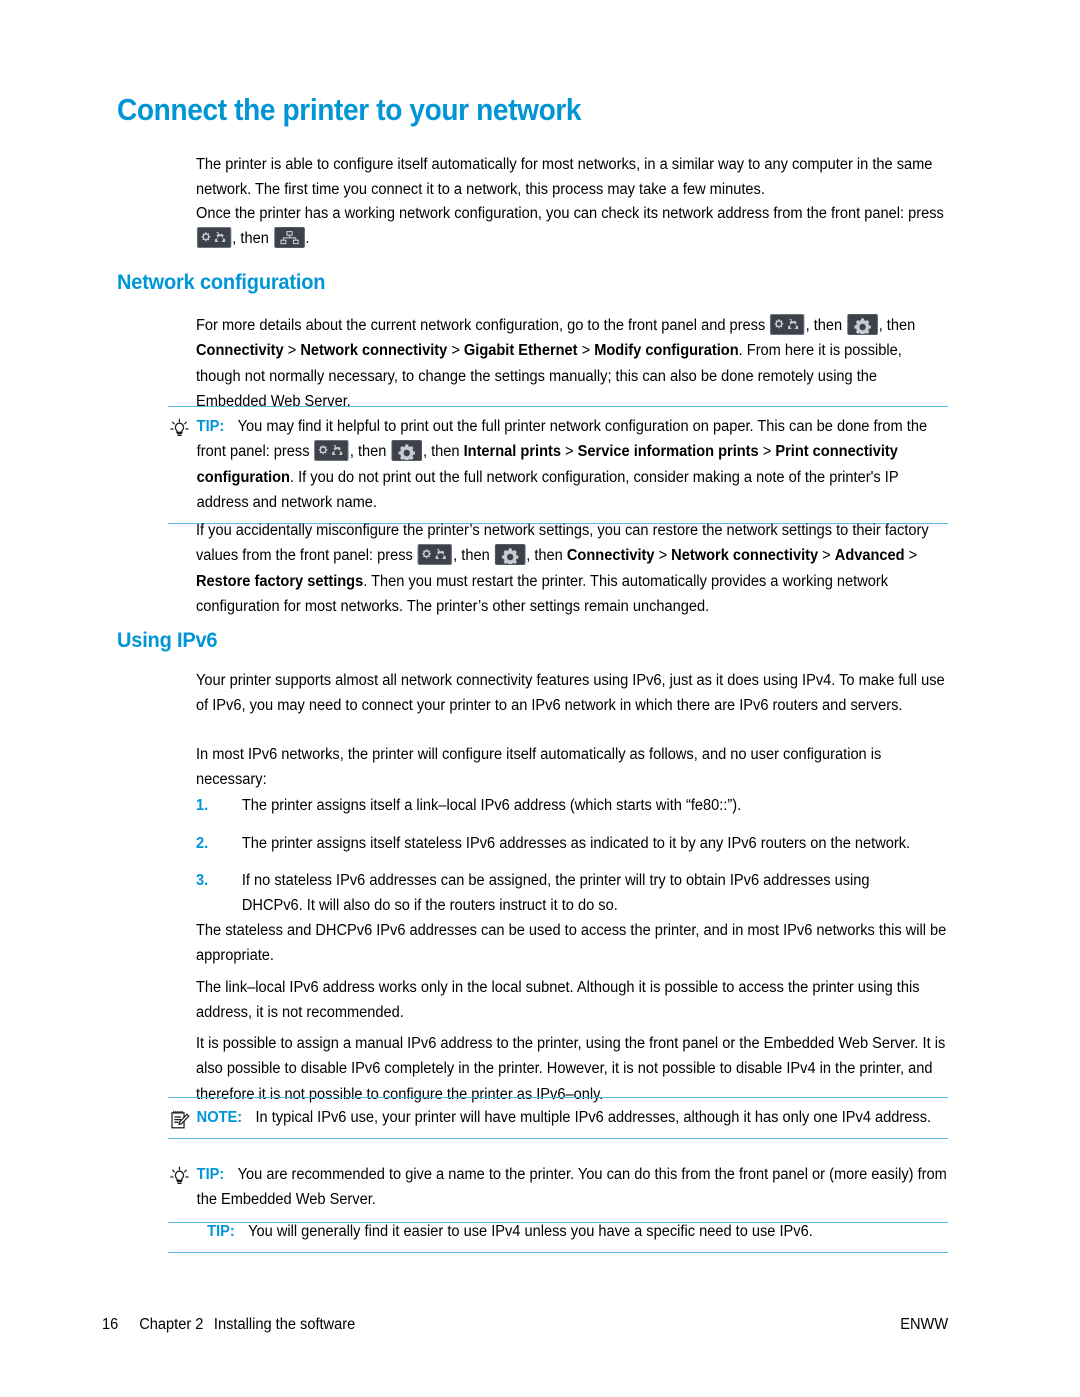  Describe the element at coordinates (666, 351) in the screenshot. I see `netcfg-bold-modify-configuration: Modify configuration` at that location.